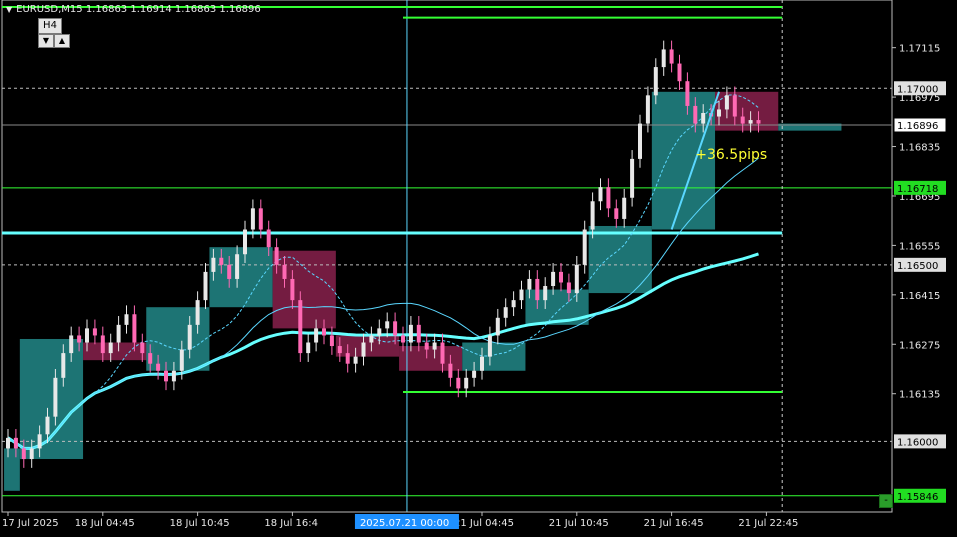  Describe the element at coordinates (46, 41) in the screenshot. I see `timeframe-down-button: ▼` at that location.